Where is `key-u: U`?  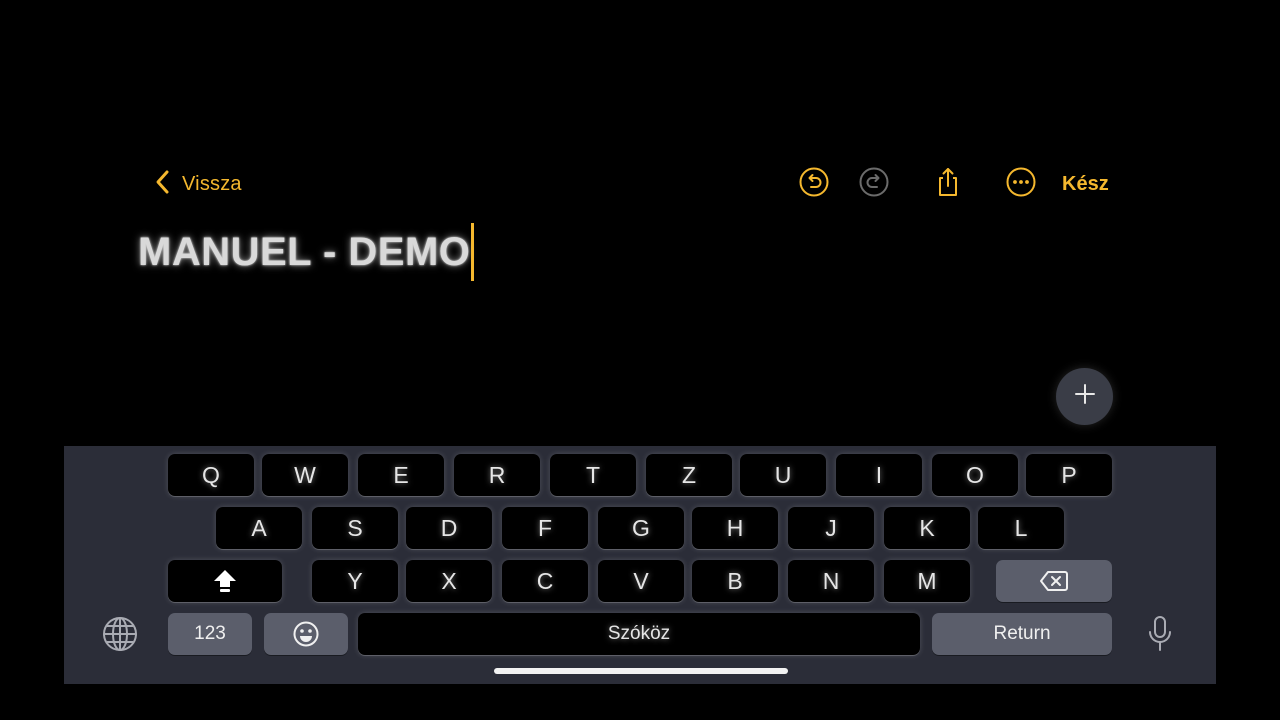
key-u: U is located at coordinates (783, 475).